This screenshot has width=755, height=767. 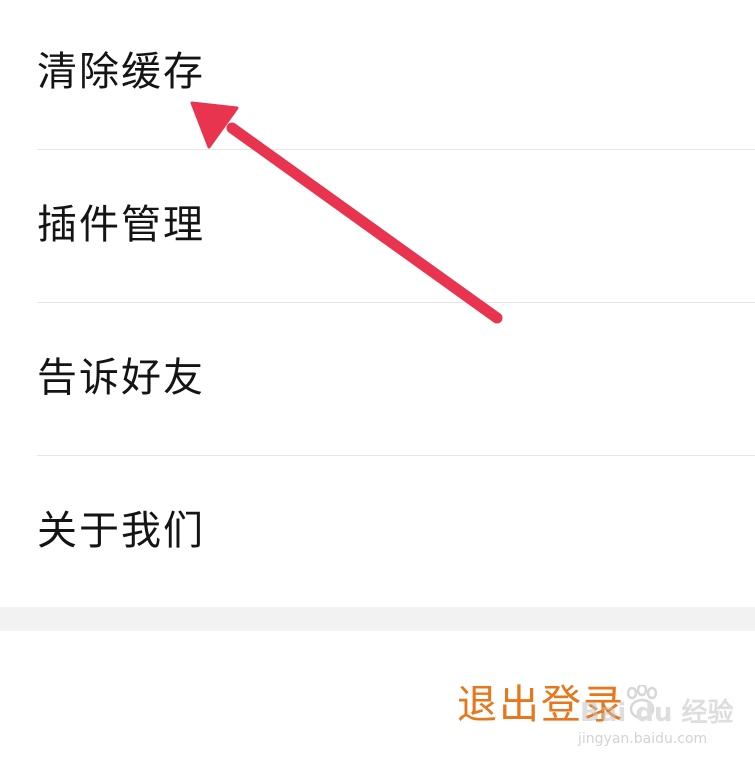 I want to click on baidu-paw-logo: Bai du 经验, so click(x=657, y=706).